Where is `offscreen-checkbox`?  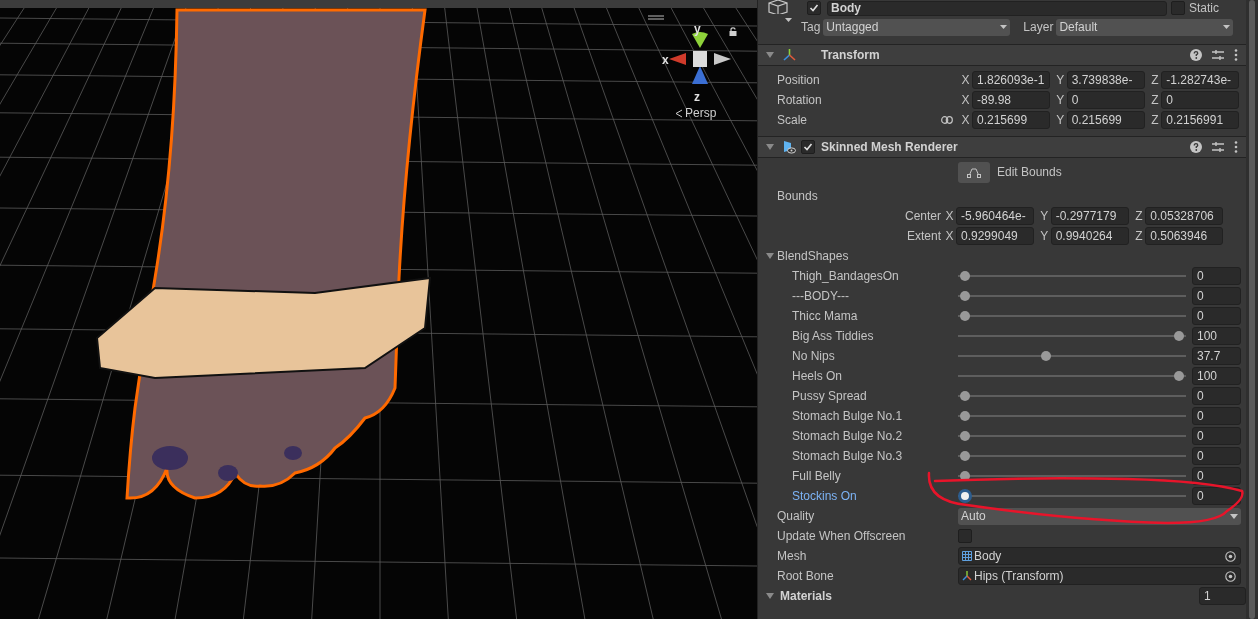
offscreen-checkbox is located at coordinates (965, 536).